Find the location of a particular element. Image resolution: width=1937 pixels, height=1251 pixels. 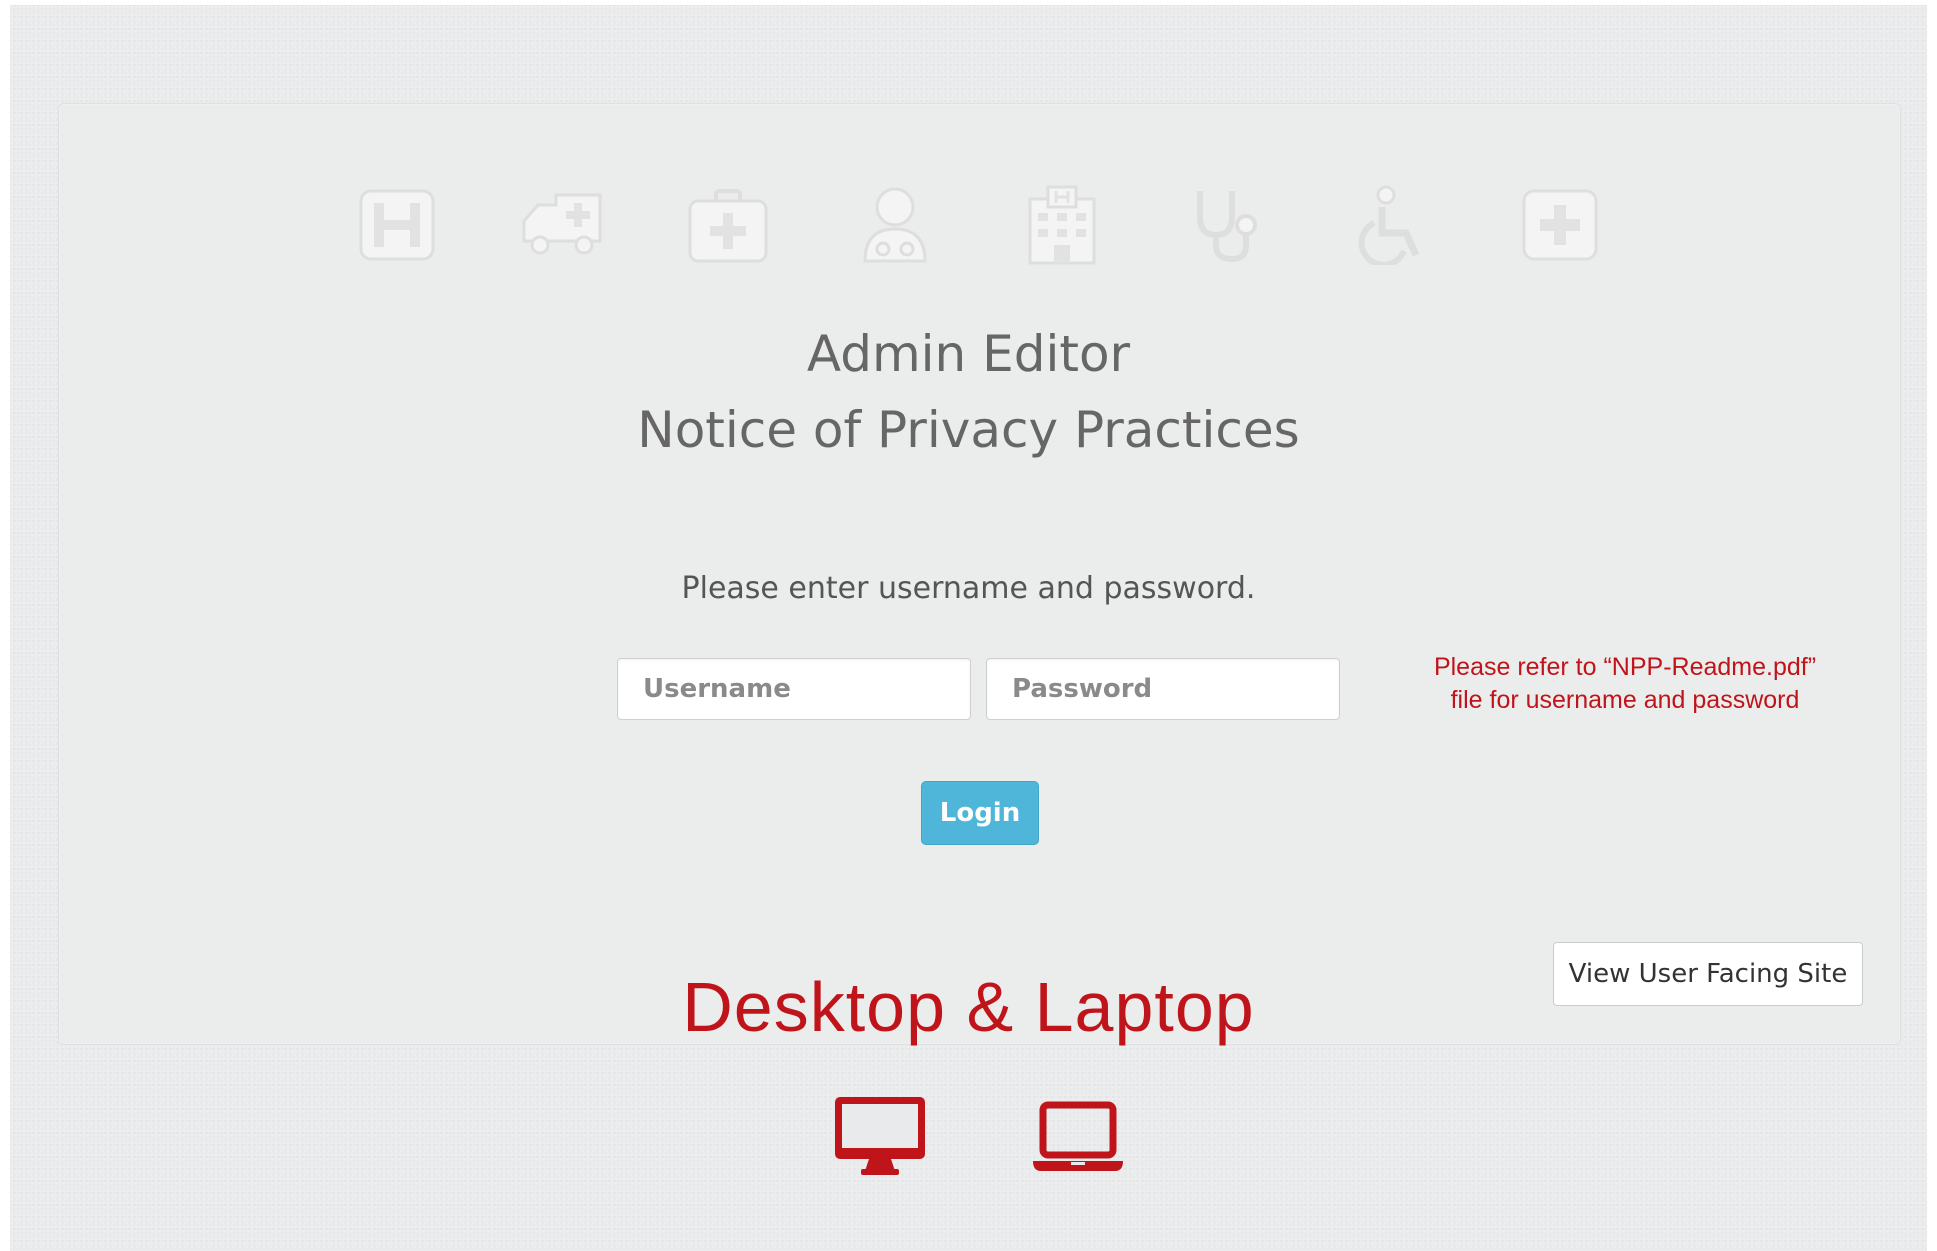

hospital-h-icon is located at coordinates (397, 225).